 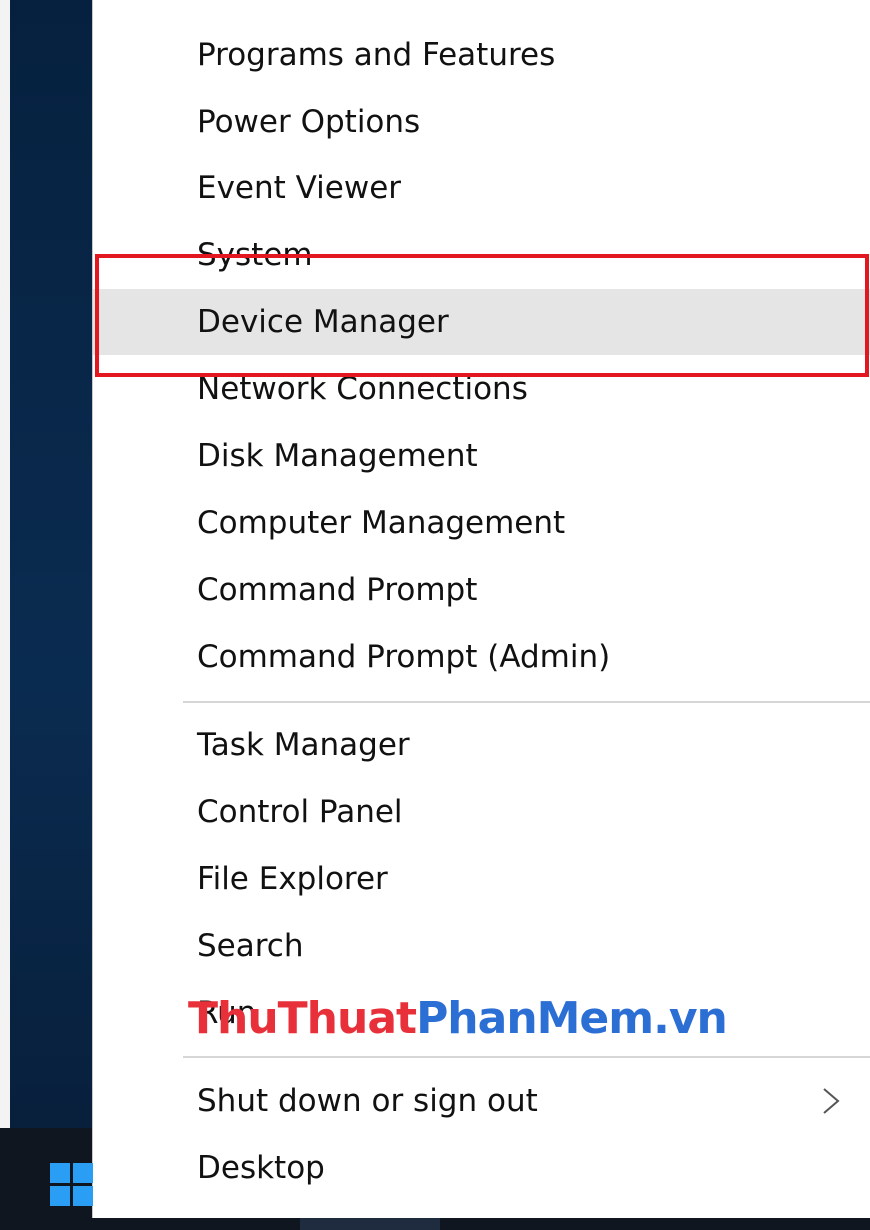 What do you see at coordinates (831, 1101) in the screenshot?
I see `chevron-right-icon` at bounding box center [831, 1101].